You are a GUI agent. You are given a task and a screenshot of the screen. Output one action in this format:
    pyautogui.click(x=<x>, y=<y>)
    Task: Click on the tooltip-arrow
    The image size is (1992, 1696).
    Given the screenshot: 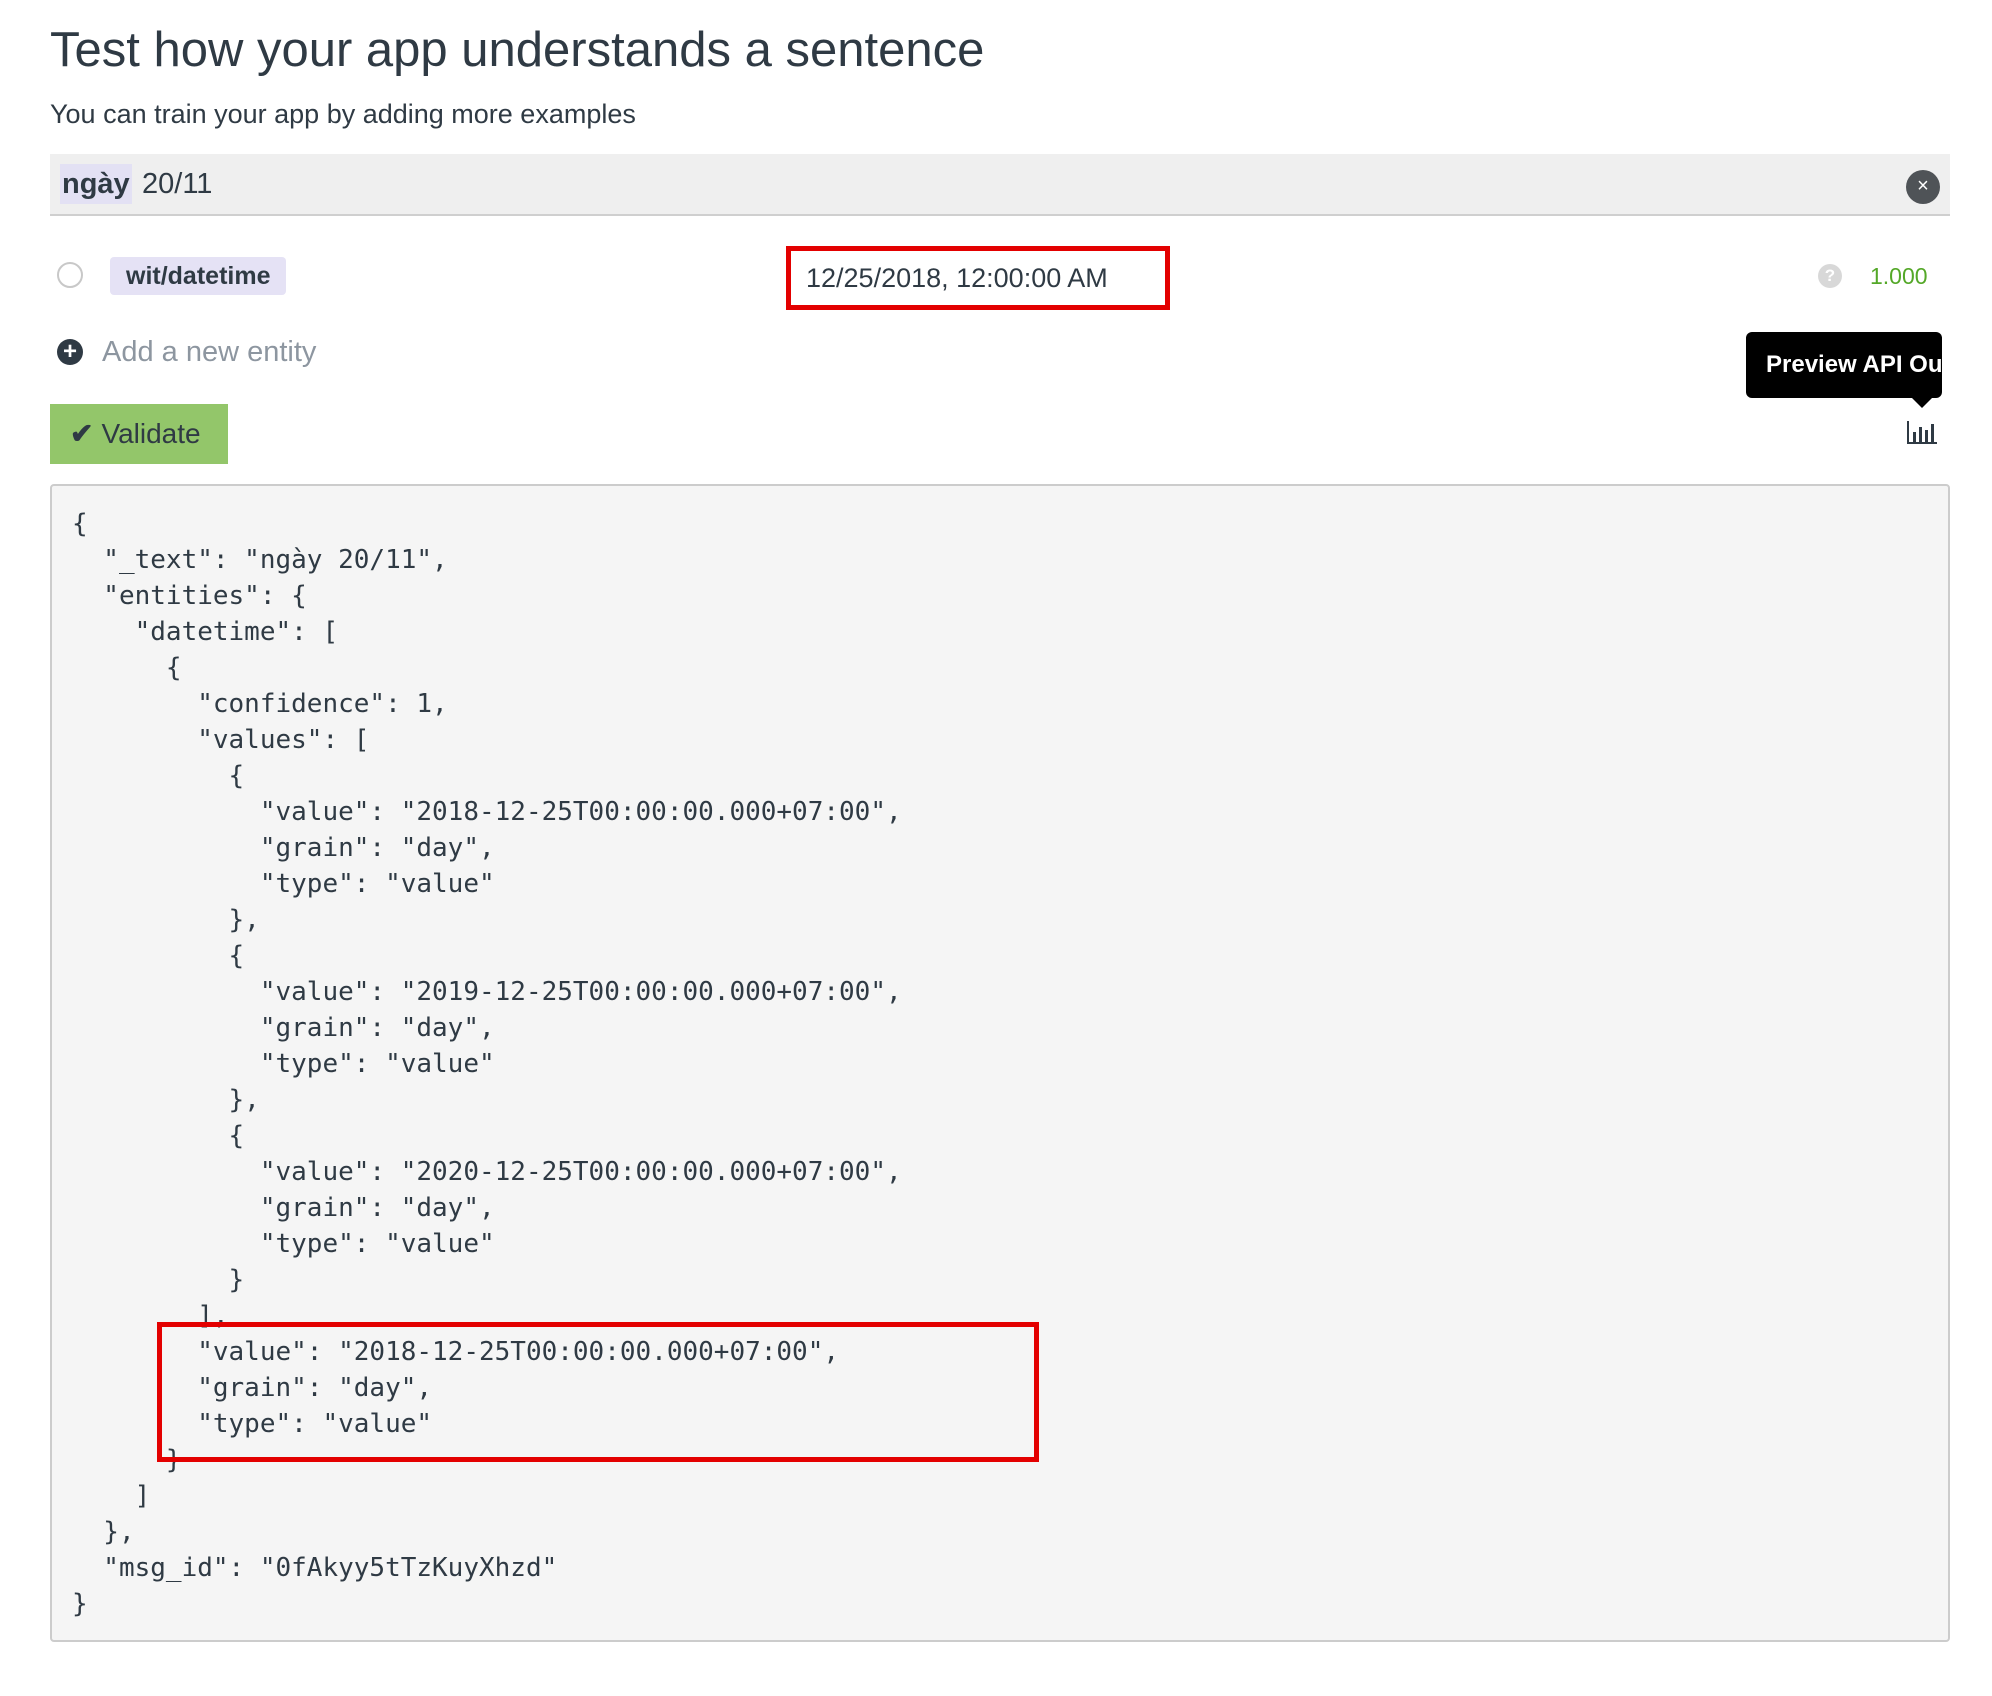 What is the action you would take?
    pyautogui.click(x=1922, y=403)
    